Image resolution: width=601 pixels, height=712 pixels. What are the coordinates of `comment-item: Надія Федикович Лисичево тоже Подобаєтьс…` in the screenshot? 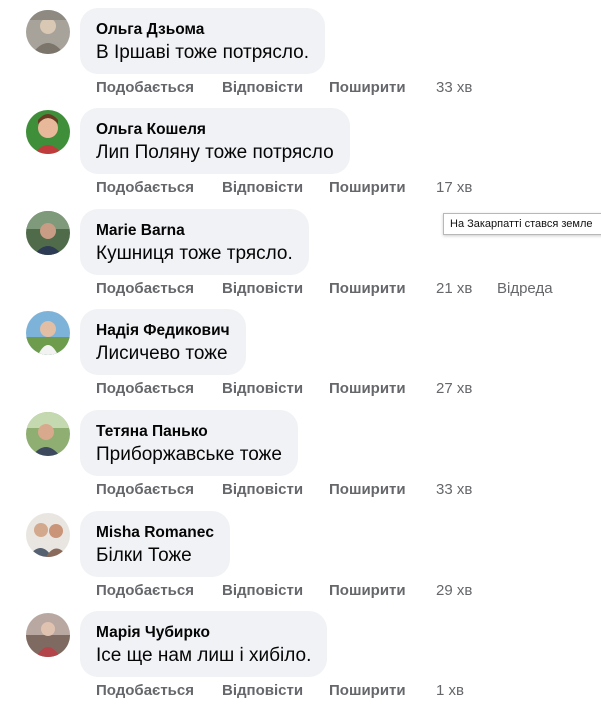 It's located at (300, 353).